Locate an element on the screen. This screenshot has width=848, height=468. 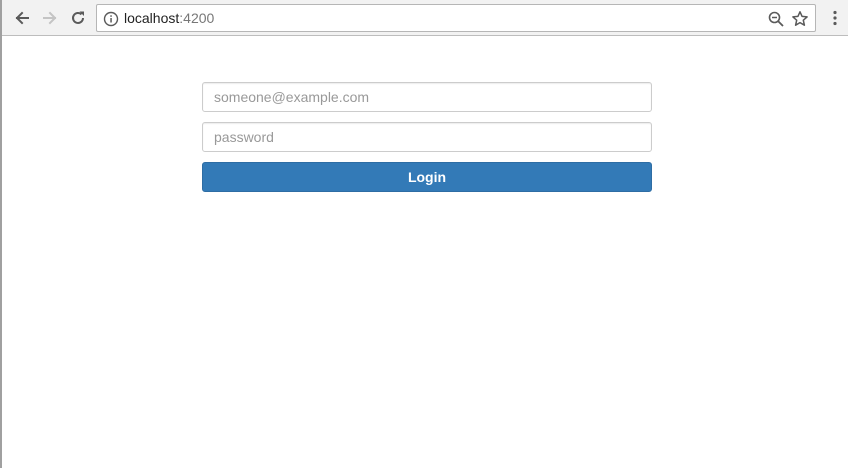
address-text: localhost:4200 is located at coordinates (169, 18).